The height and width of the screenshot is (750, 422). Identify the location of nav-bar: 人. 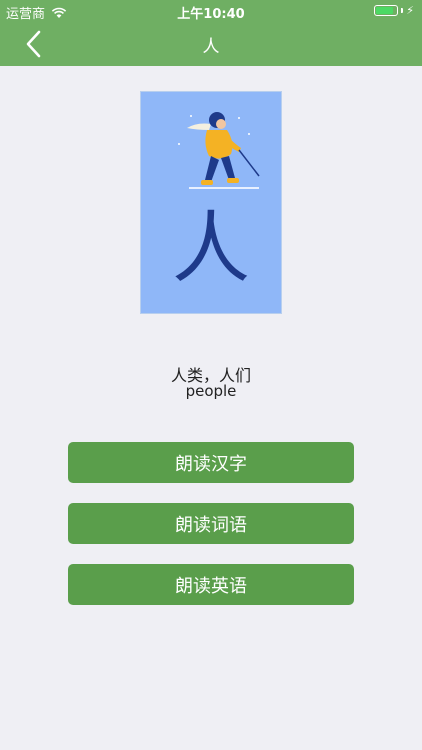
(211, 44).